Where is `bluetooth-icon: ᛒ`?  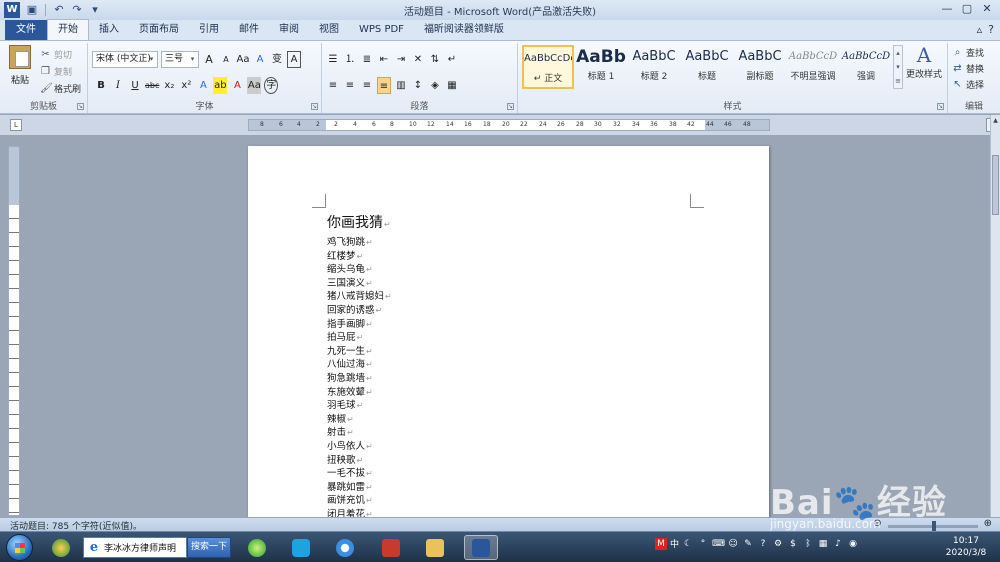 bluetooth-icon: ᛒ is located at coordinates (808, 544).